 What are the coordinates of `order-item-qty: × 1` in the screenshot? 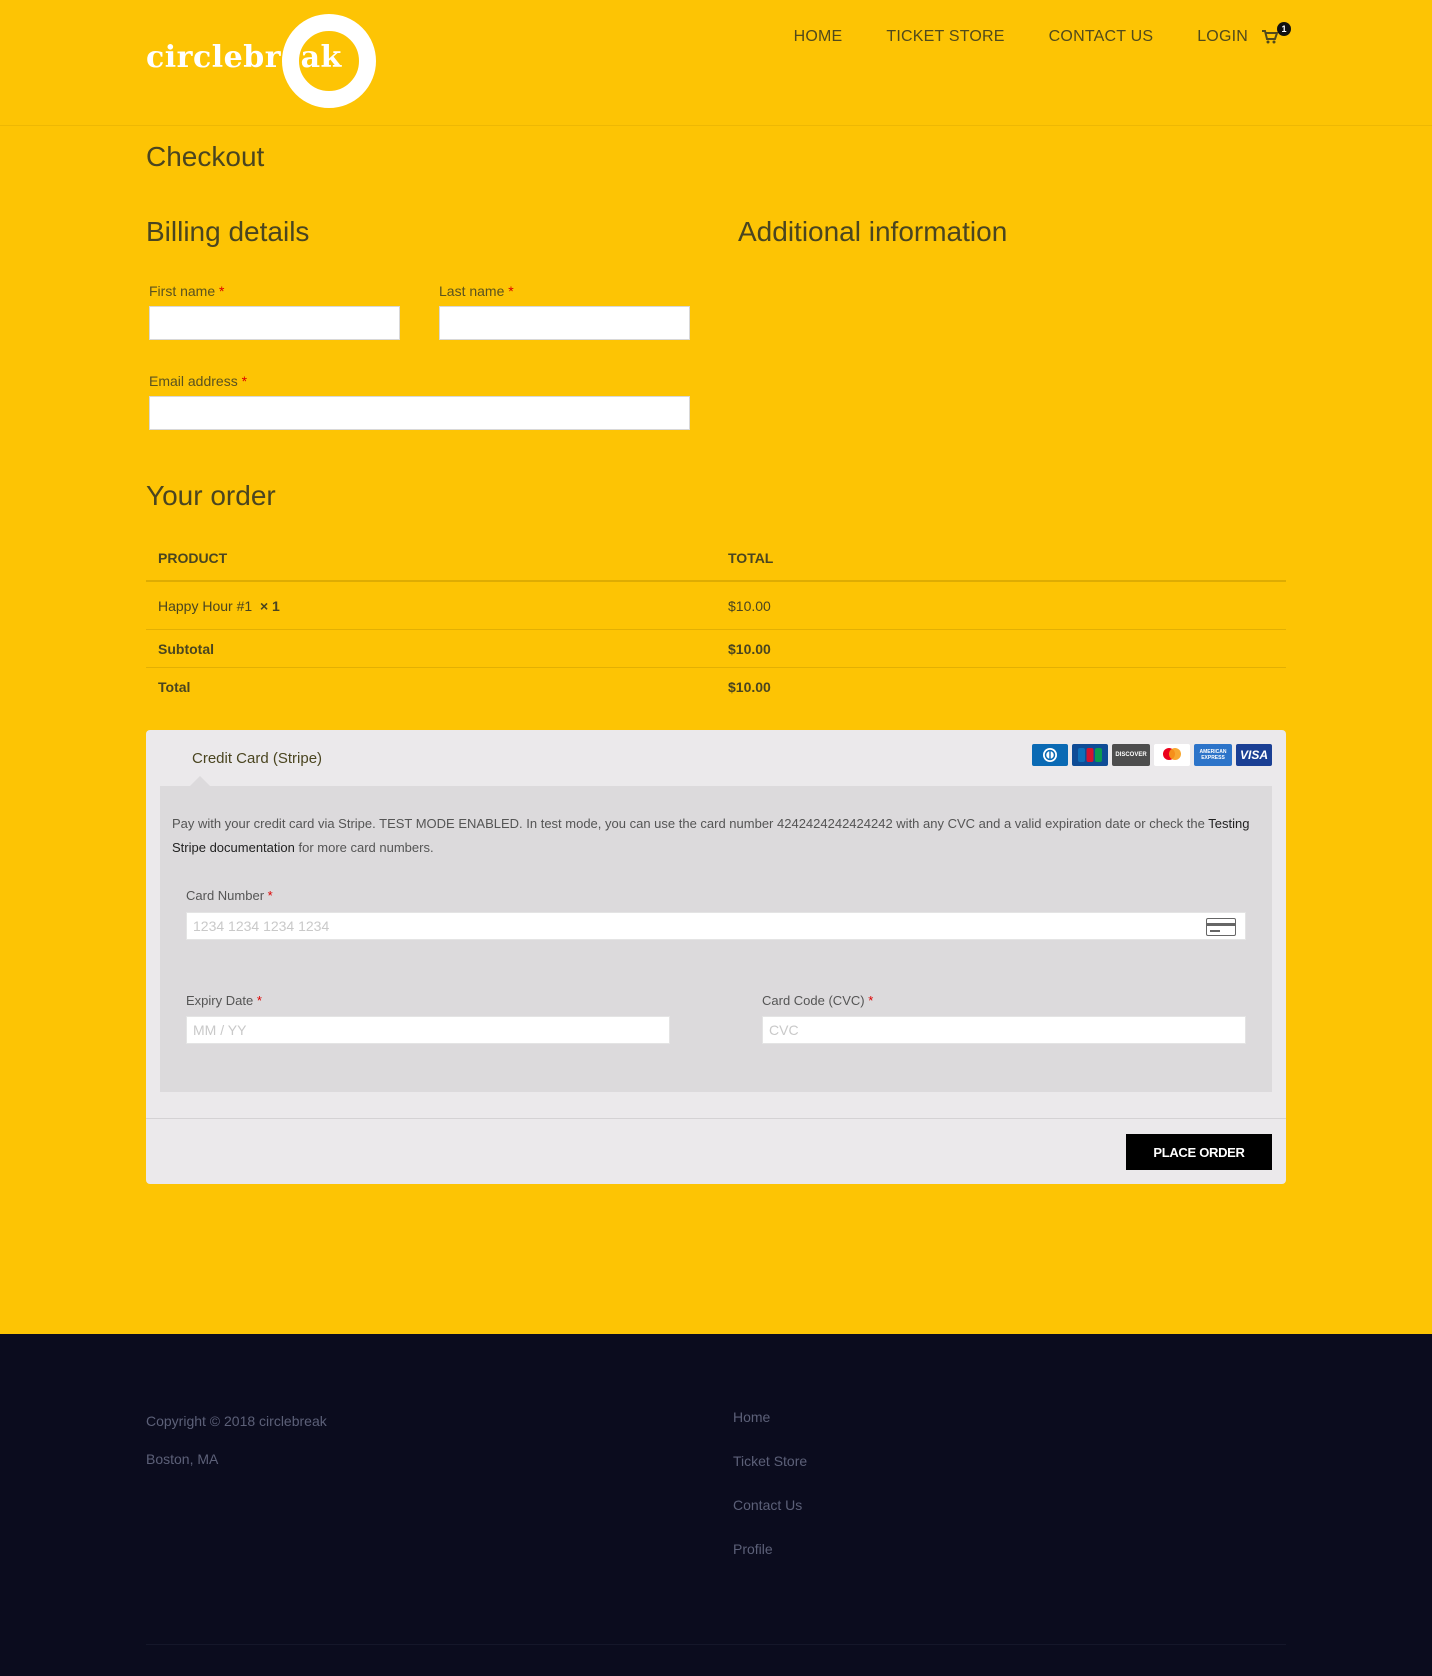 It's located at (269, 605).